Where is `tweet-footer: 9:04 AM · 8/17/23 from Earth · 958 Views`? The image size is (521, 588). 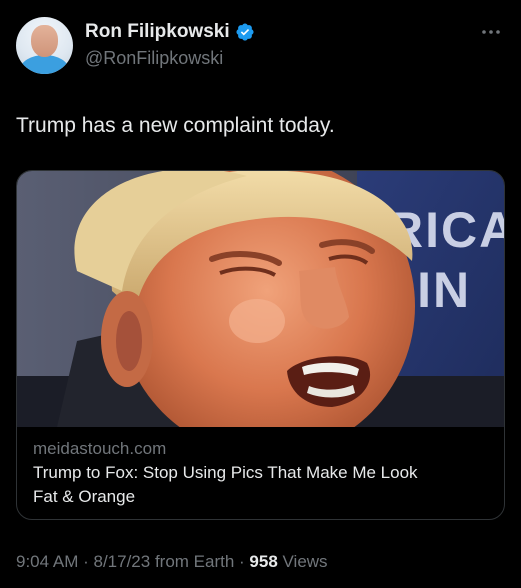
tweet-footer: 9:04 AM · 8/17/23 from Earth · 958 Views is located at coordinates (172, 562).